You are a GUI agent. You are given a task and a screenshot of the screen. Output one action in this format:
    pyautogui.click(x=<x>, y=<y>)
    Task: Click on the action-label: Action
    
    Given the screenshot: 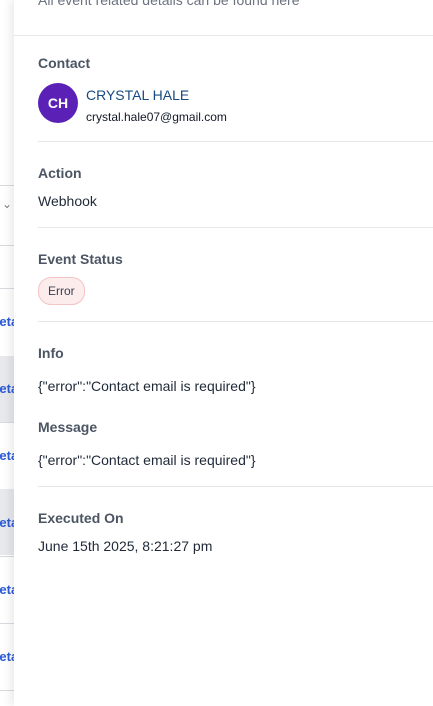 What is the action you would take?
    pyautogui.click(x=60, y=173)
    